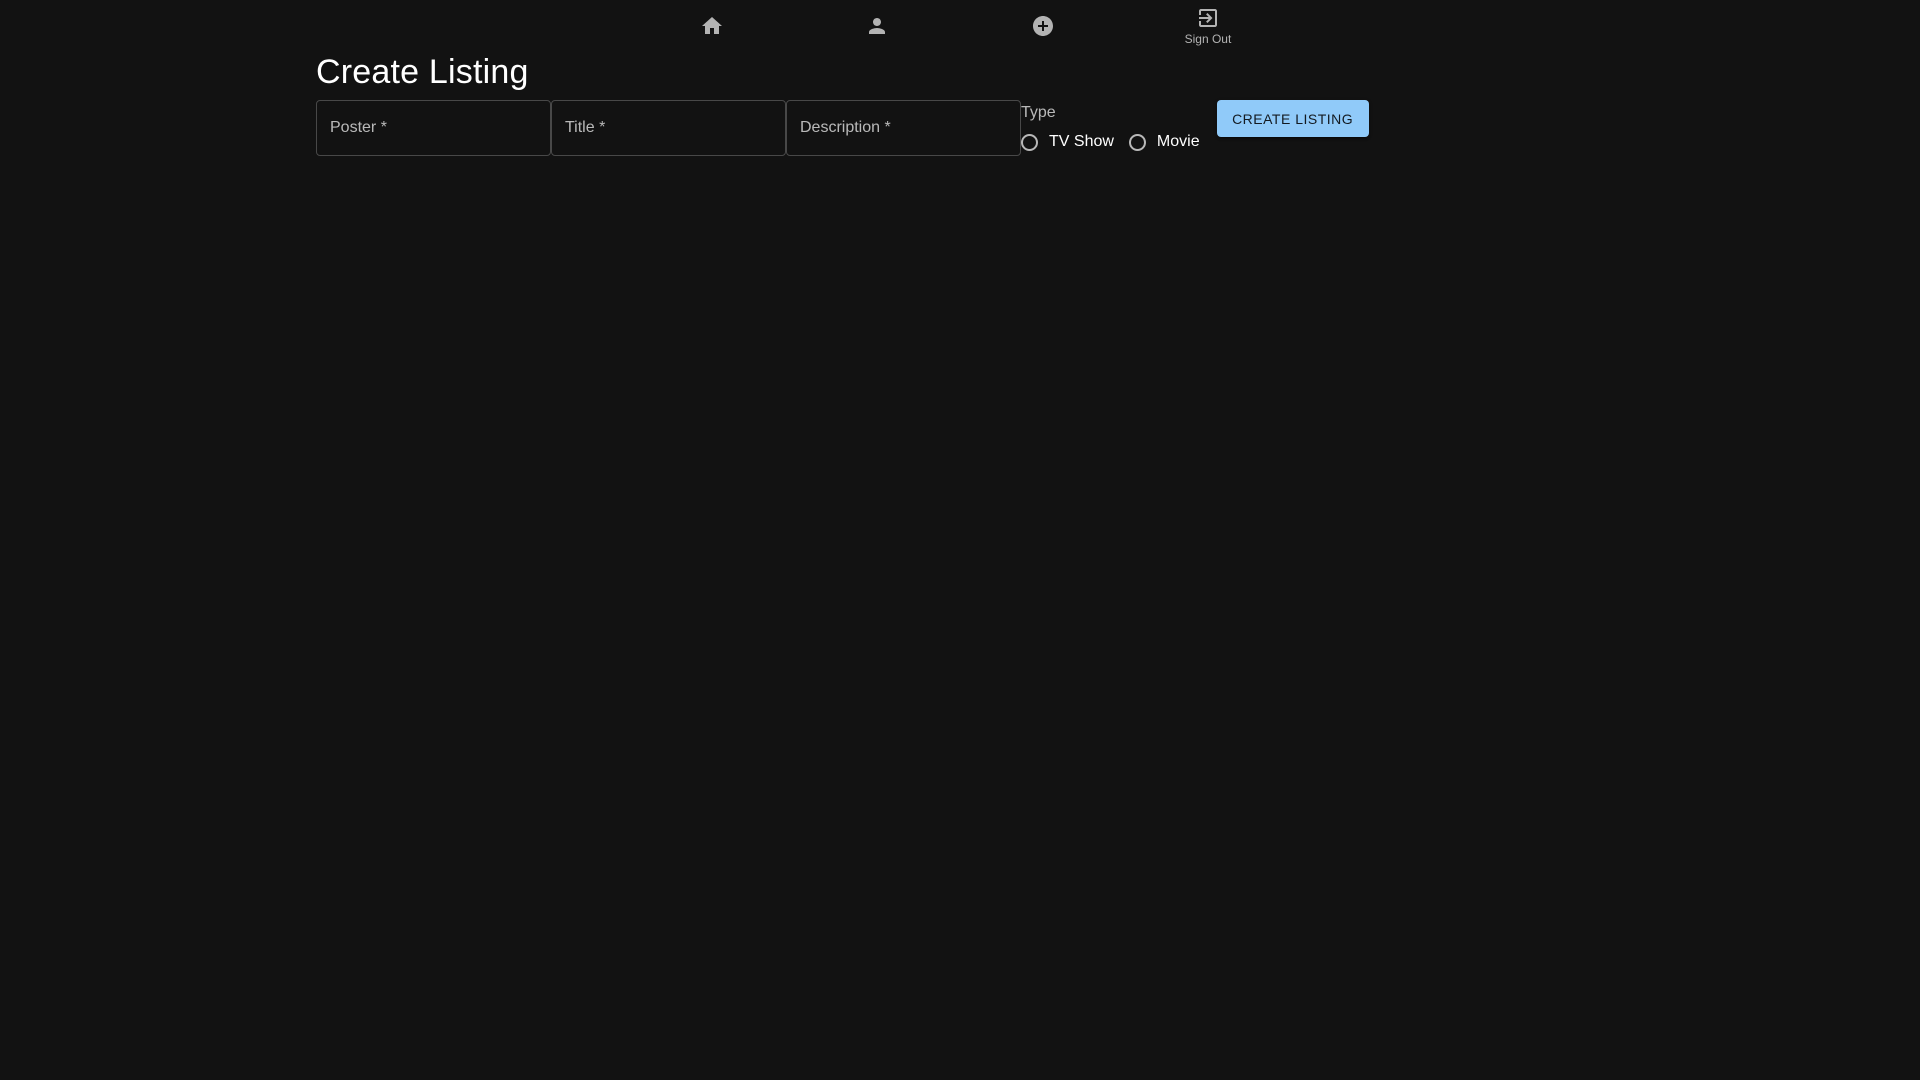  I want to click on nav-create-button, so click(1043, 26).